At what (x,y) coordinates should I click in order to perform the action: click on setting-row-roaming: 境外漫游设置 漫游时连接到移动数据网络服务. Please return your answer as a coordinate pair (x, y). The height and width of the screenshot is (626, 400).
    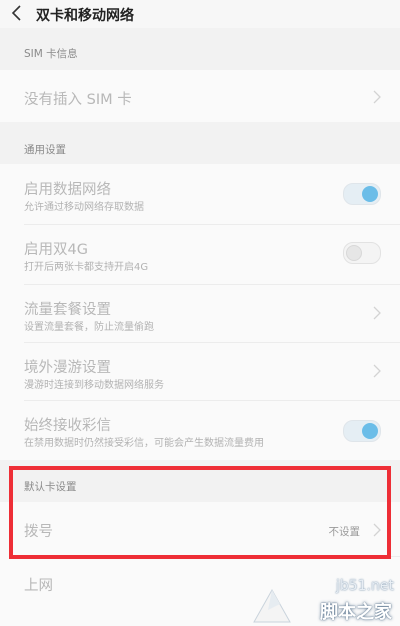
    Looking at the image, I should click on (200, 371).